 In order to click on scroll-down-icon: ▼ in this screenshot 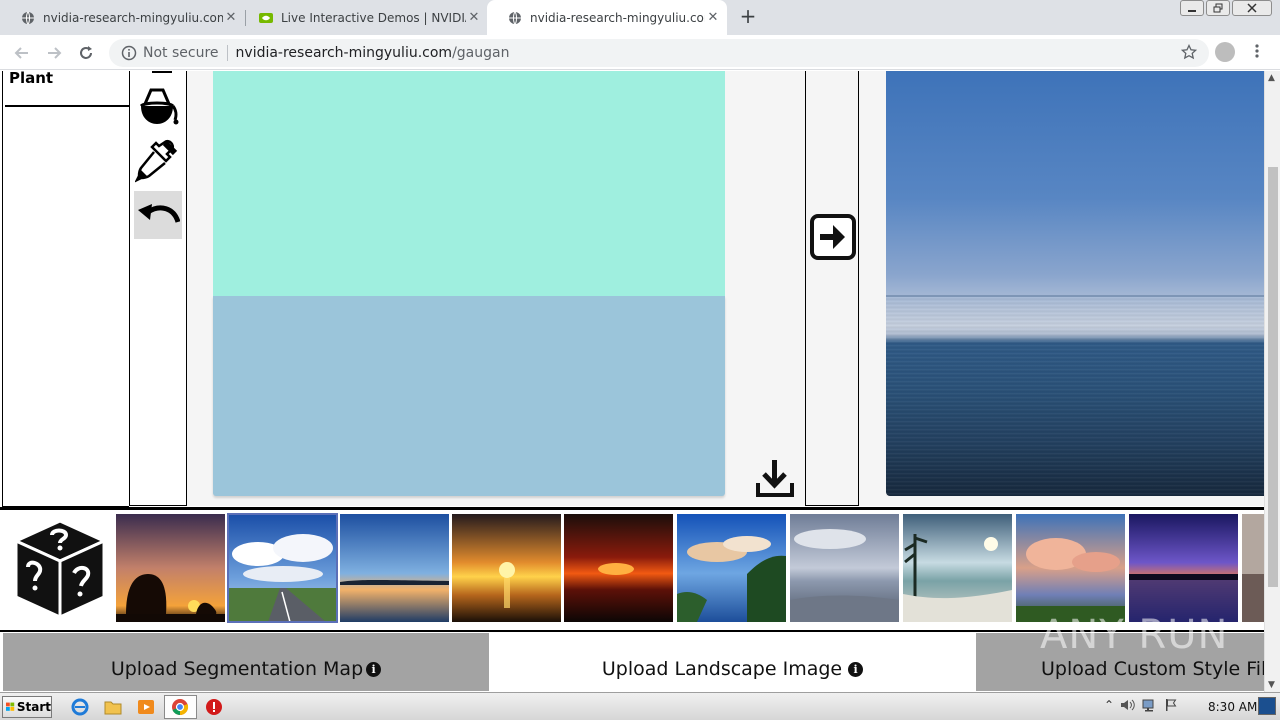, I will do `click(1271, 685)`.